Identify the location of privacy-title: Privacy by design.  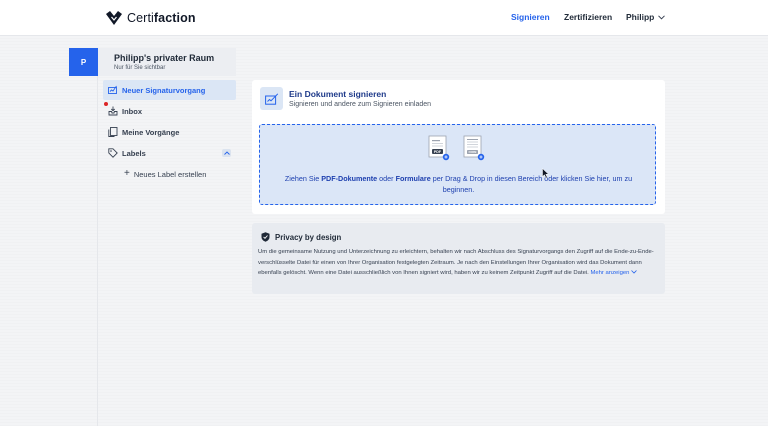
(308, 237).